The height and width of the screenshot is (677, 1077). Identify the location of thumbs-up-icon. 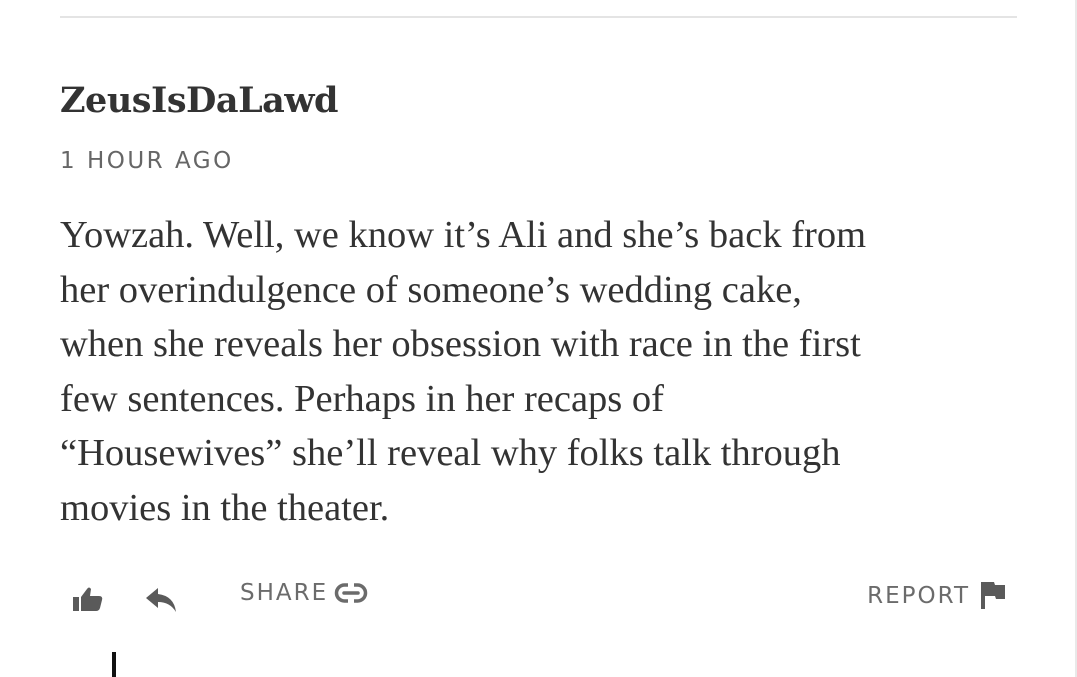
(88, 599).